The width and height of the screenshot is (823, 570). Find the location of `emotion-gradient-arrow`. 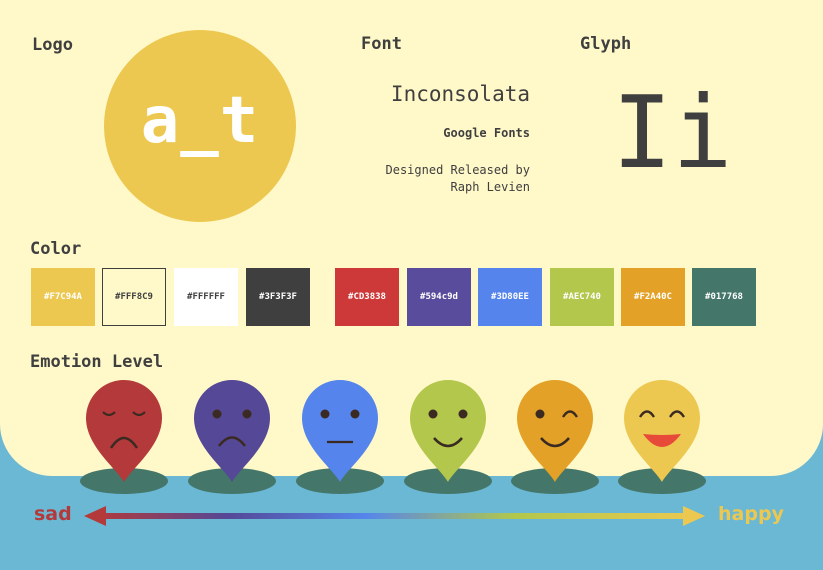

emotion-gradient-arrow is located at coordinates (394, 516).